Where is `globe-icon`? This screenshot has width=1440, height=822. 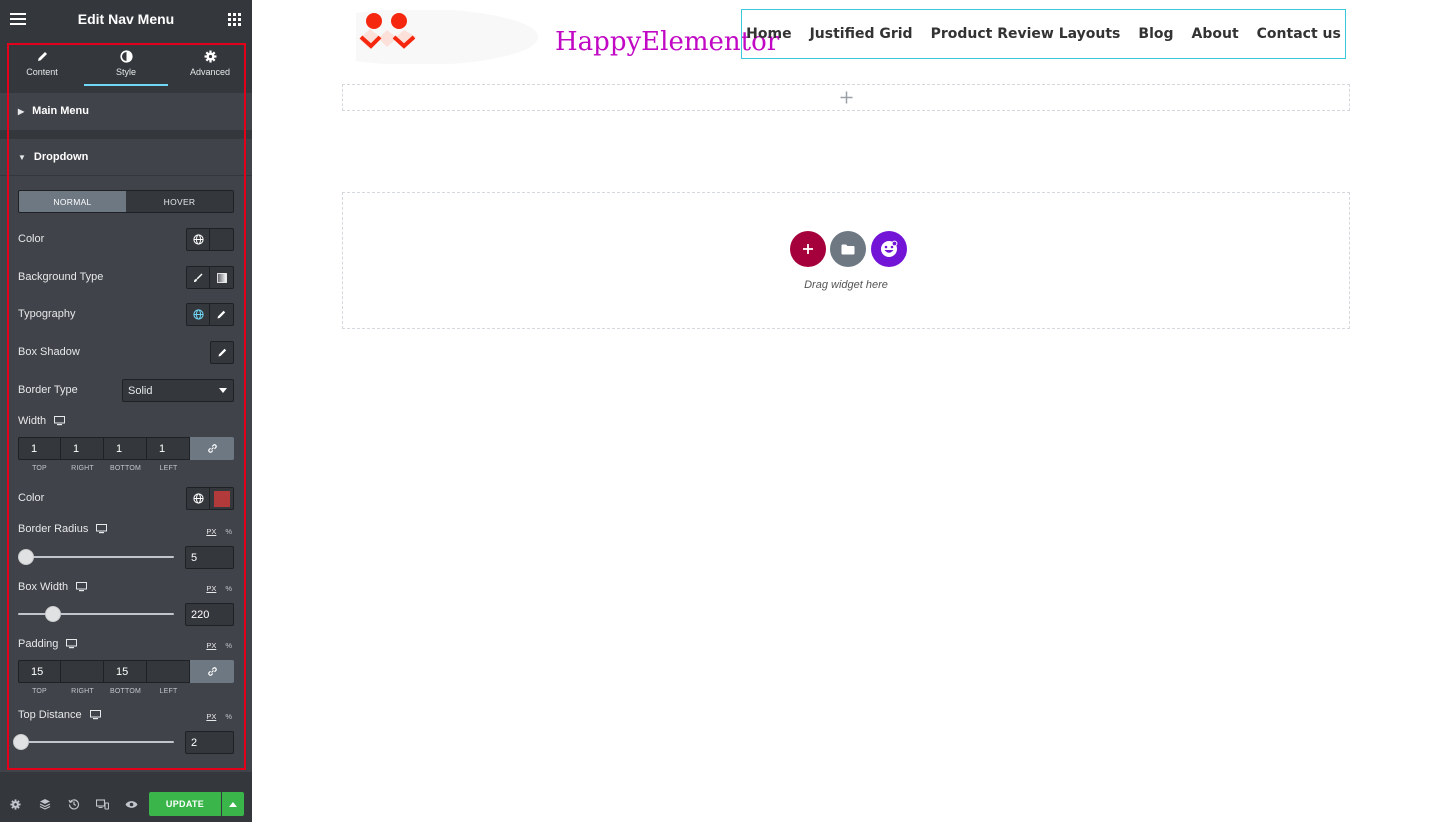 globe-icon is located at coordinates (198, 498).